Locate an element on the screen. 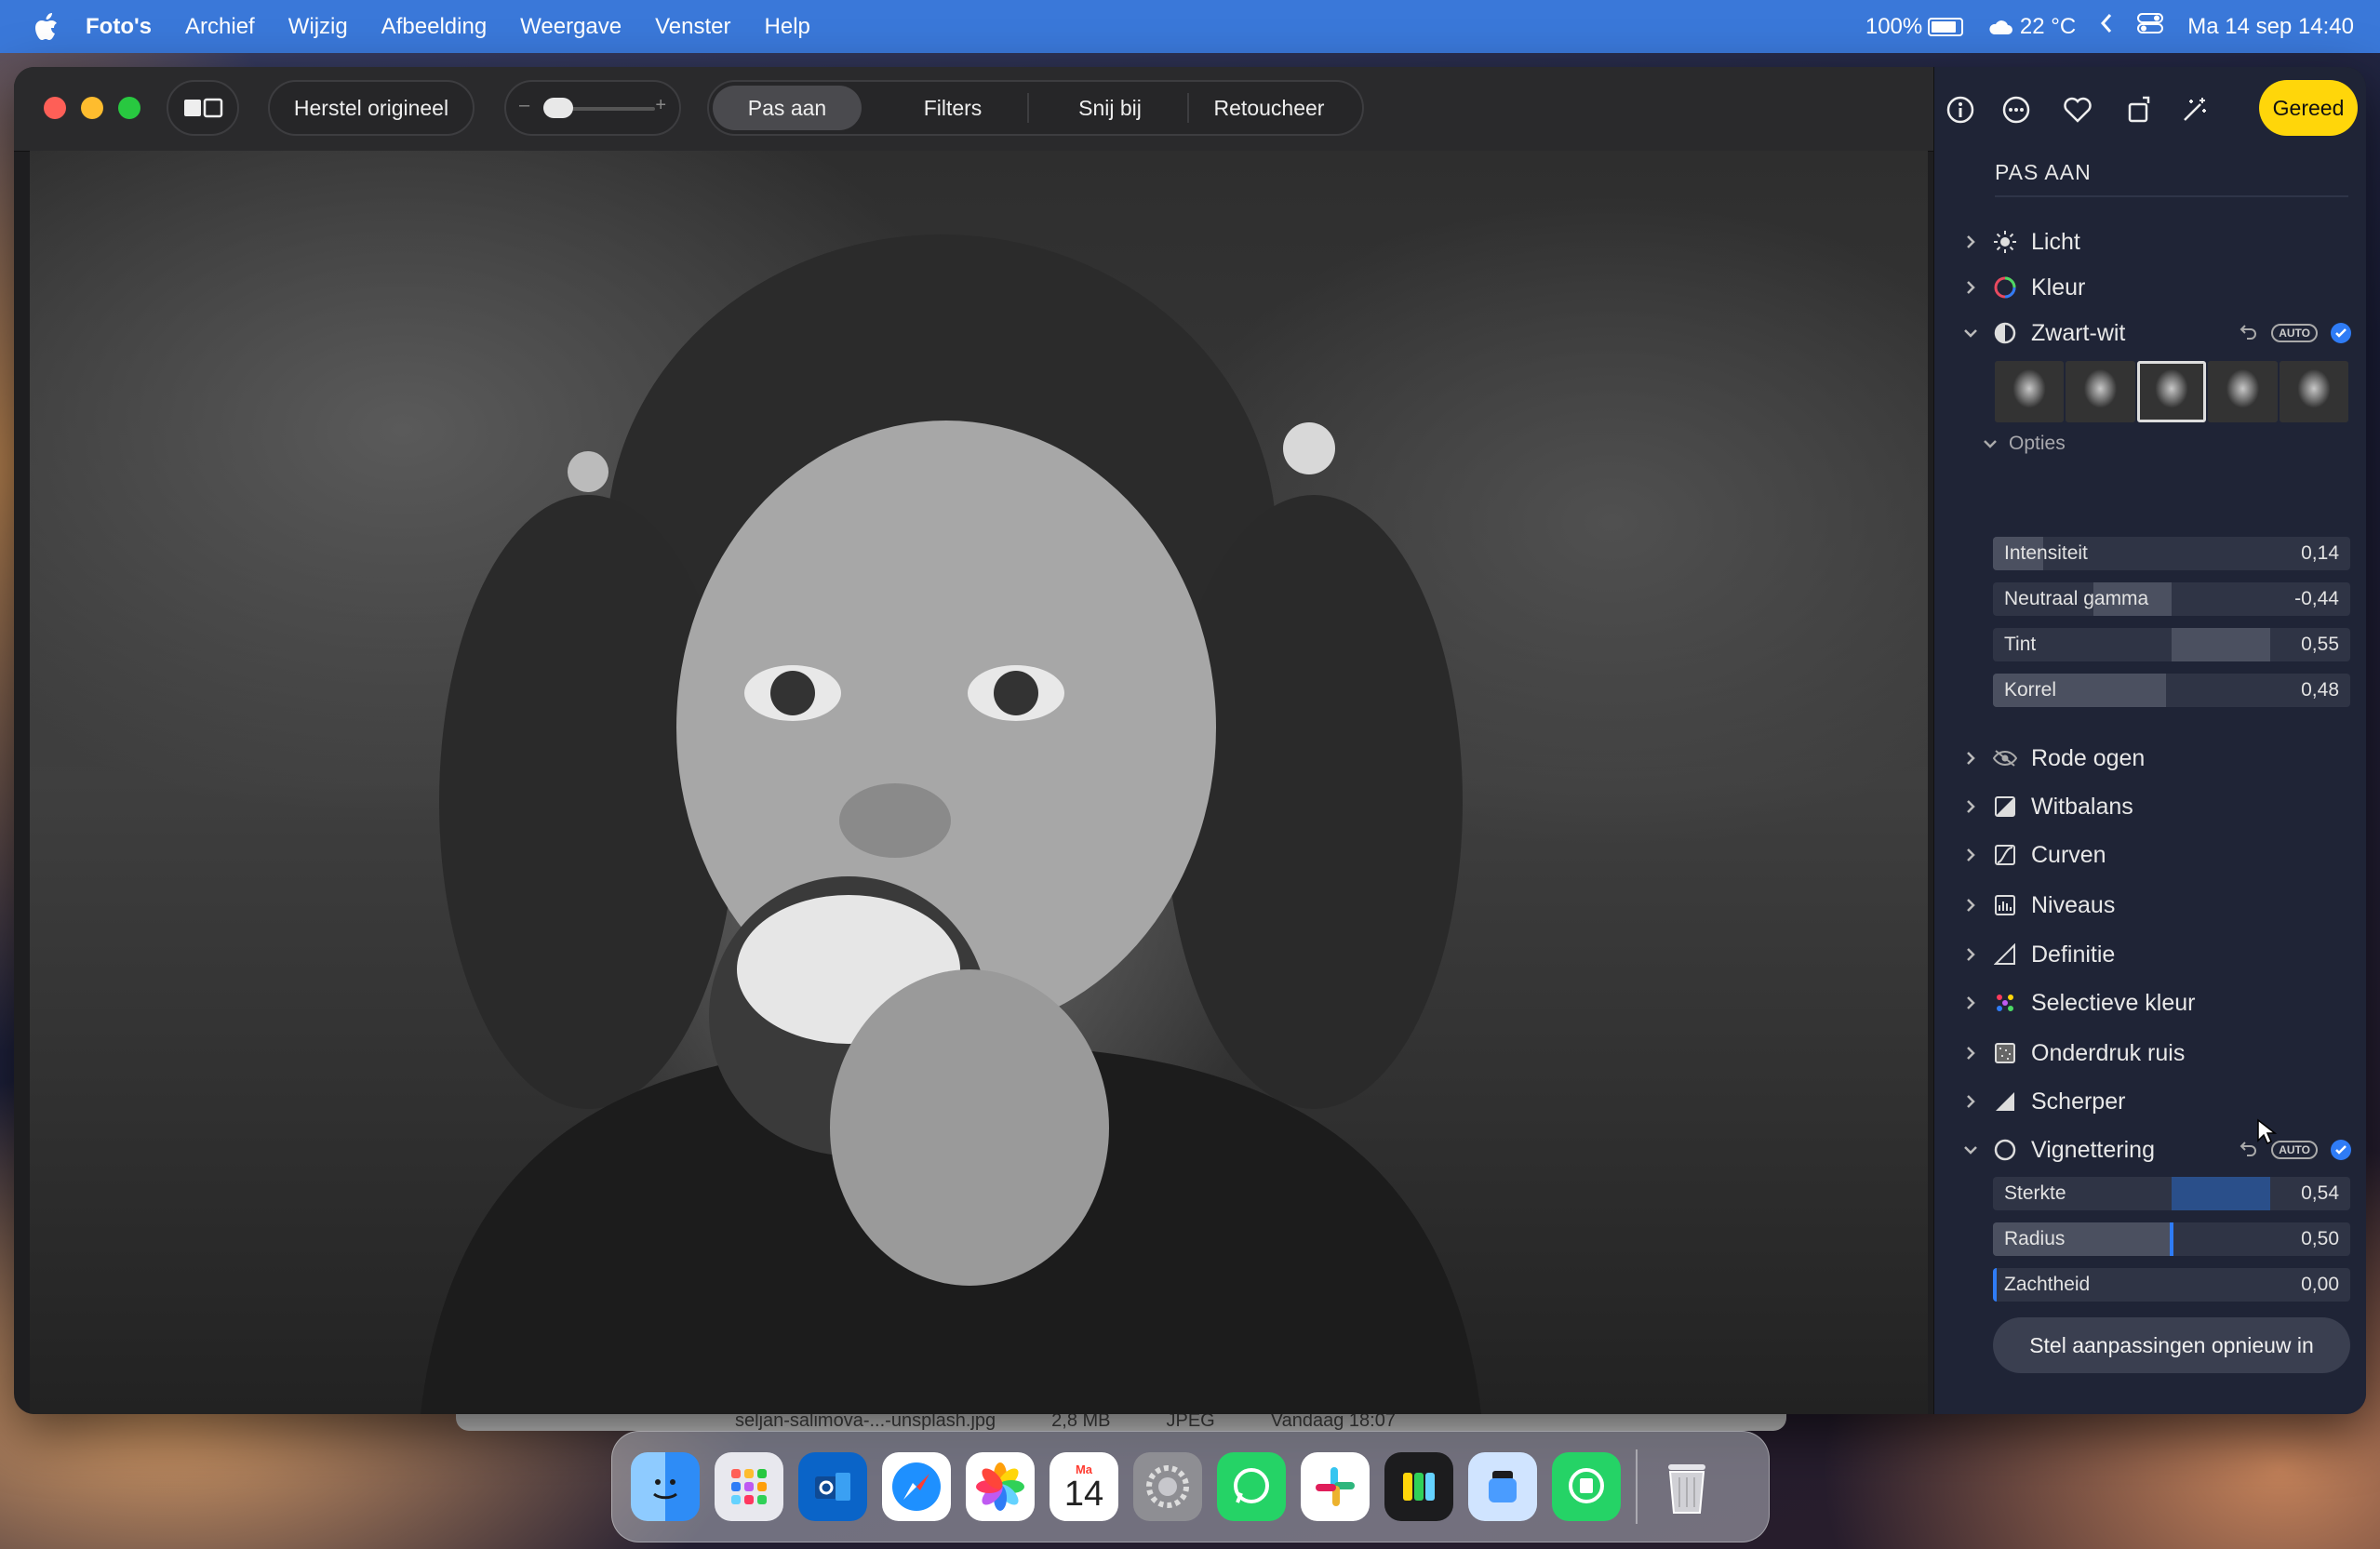 The width and height of the screenshot is (2380, 1549). system-settings-icon is located at coordinates (1167, 1486).